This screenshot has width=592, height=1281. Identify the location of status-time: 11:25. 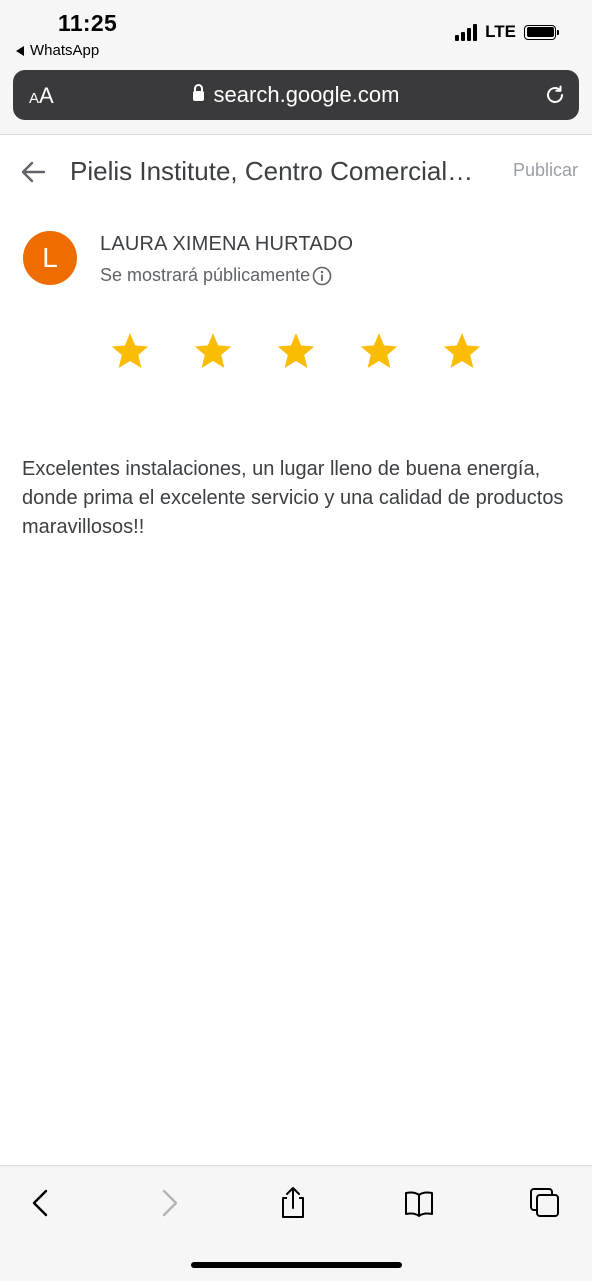
(88, 23).